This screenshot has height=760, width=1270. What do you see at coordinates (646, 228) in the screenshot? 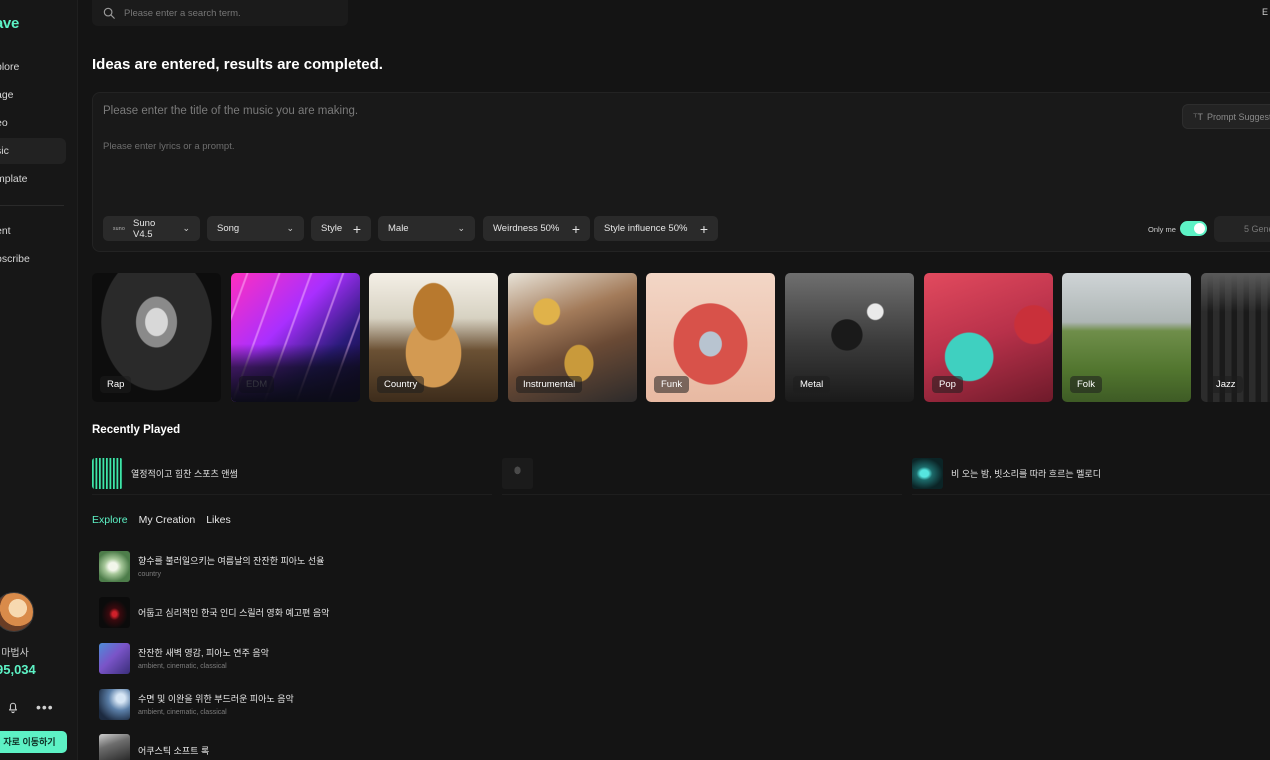
I see `style-influence-label: Style influence 50%` at bounding box center [646, 228].